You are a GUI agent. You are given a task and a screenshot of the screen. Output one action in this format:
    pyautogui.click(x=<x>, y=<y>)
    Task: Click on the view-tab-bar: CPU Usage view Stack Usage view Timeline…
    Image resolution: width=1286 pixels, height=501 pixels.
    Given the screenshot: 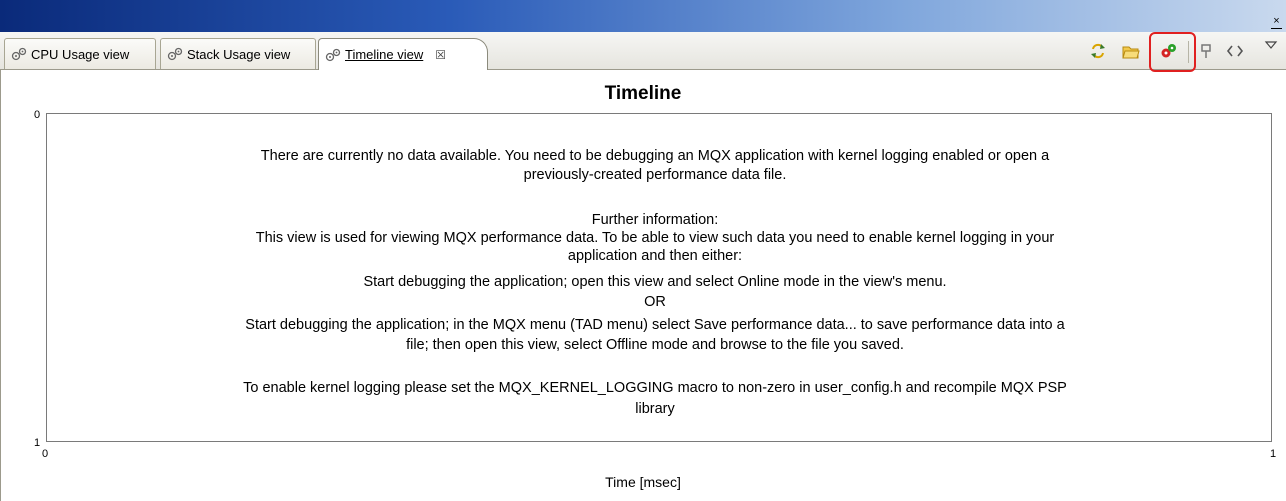 What is the action you would take?
    pyautogui.click(x=643, y=51)
    